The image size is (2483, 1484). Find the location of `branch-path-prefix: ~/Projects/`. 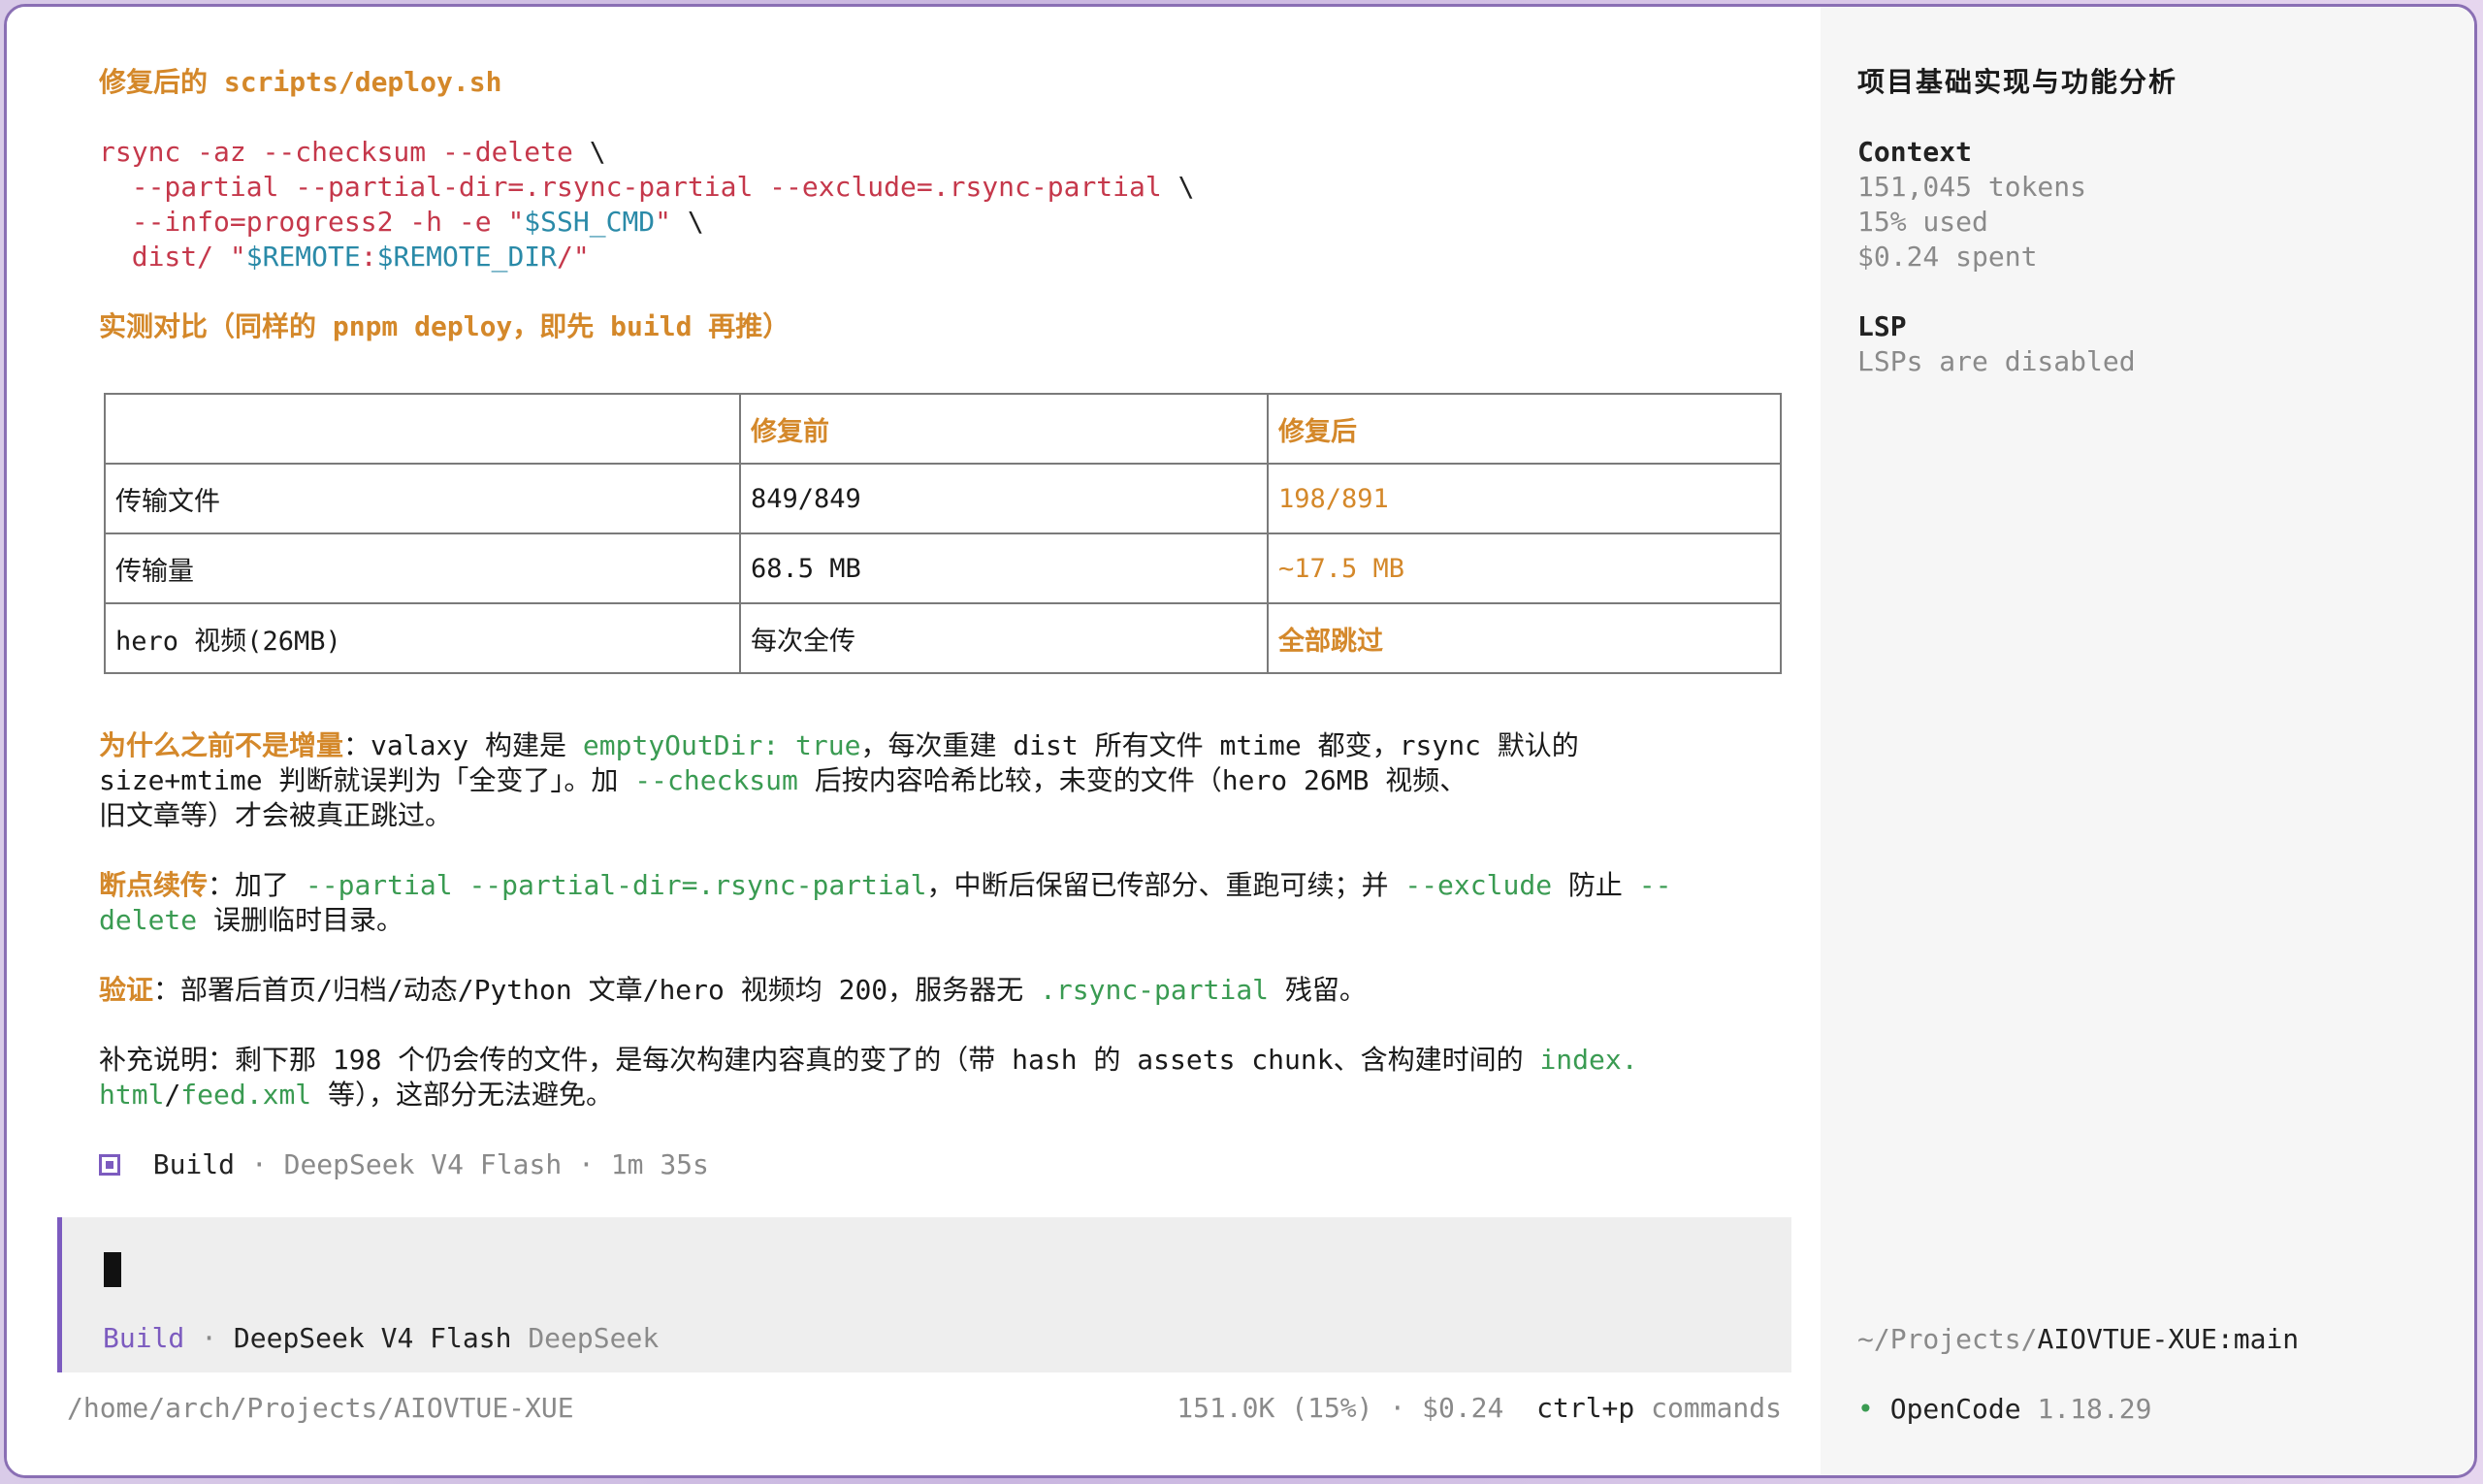

branch-path-prefix: ~/Projects/ is located at coordinates (1948, 1339).